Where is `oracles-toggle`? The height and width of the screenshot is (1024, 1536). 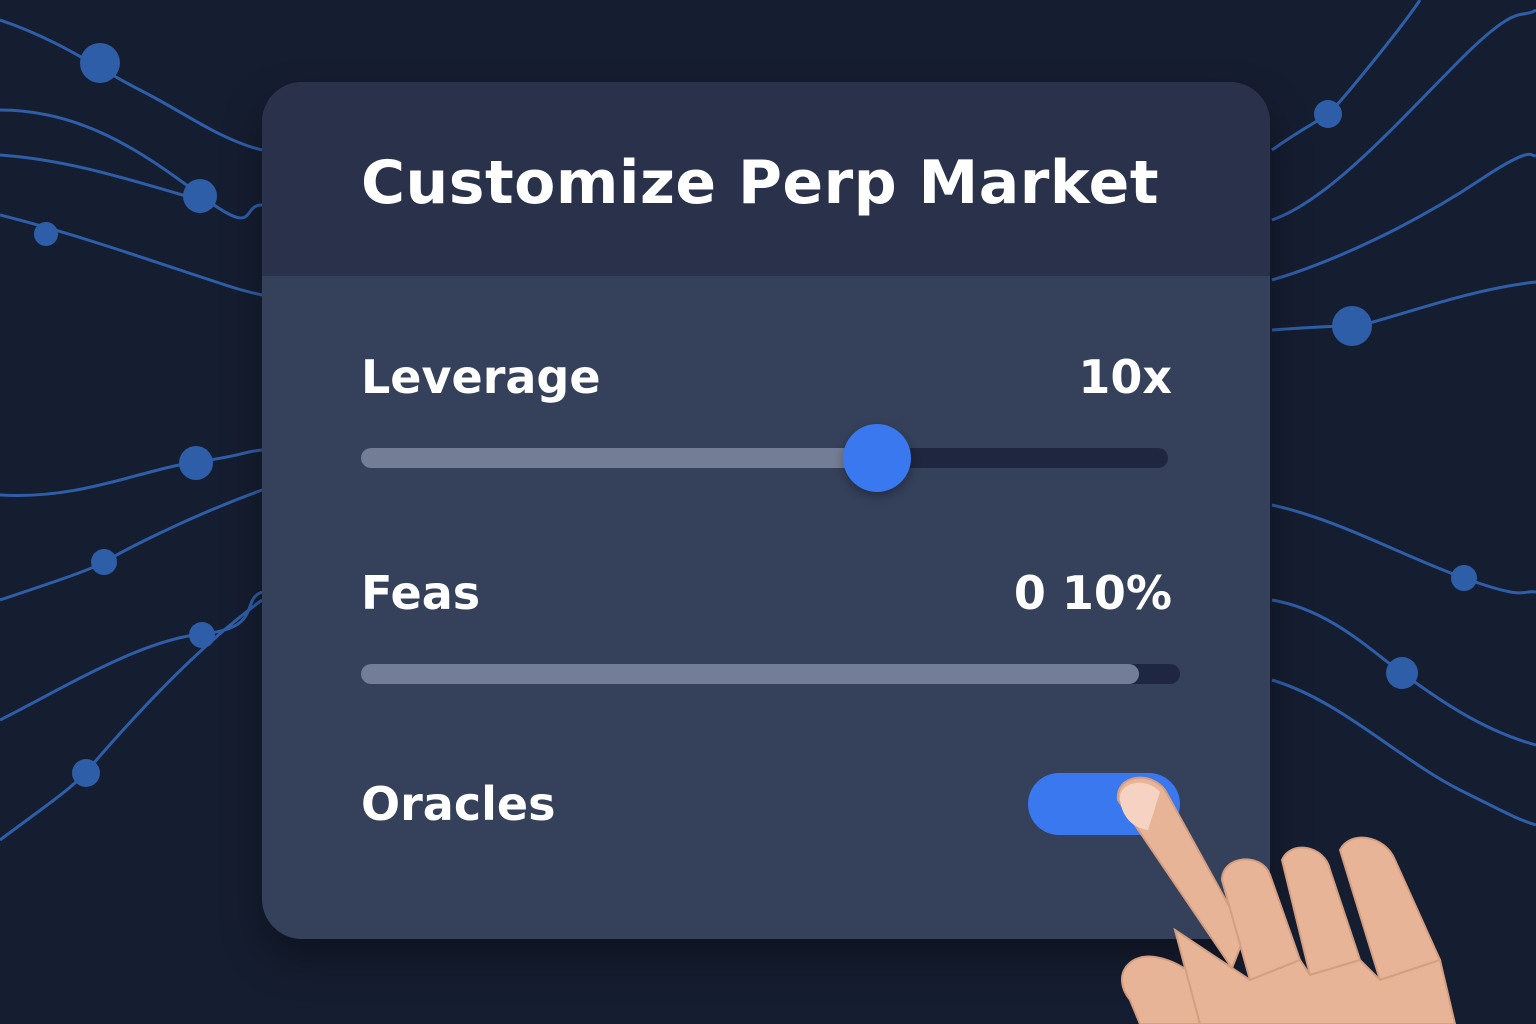 oracles-toggle is located at coordinates (1104, 804).